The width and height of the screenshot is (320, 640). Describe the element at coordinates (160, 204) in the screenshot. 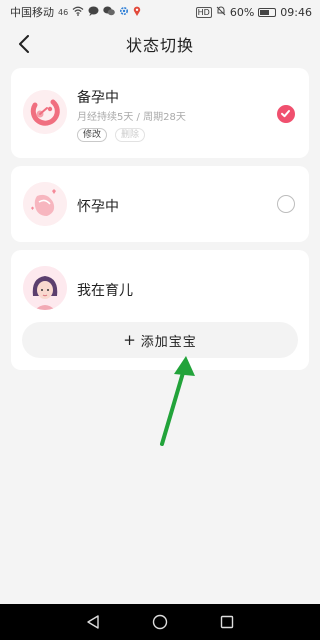

I see `state-card-pregnant: 怀孕中` at that location.